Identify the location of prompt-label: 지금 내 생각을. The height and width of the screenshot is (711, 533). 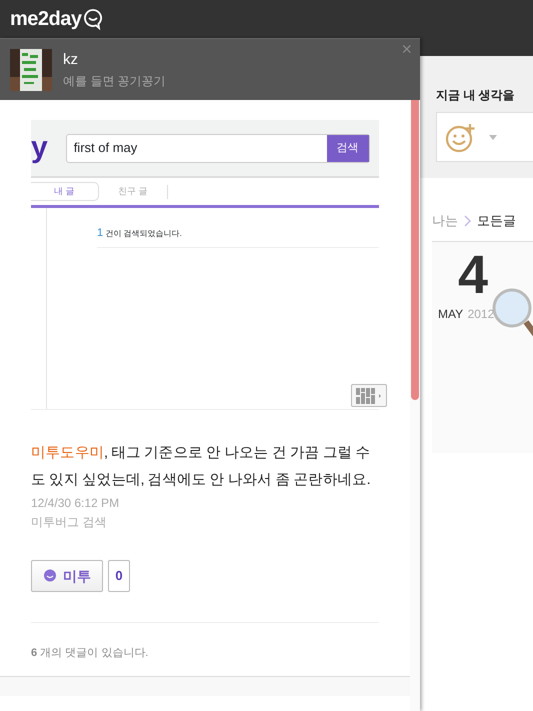
(476, 95).